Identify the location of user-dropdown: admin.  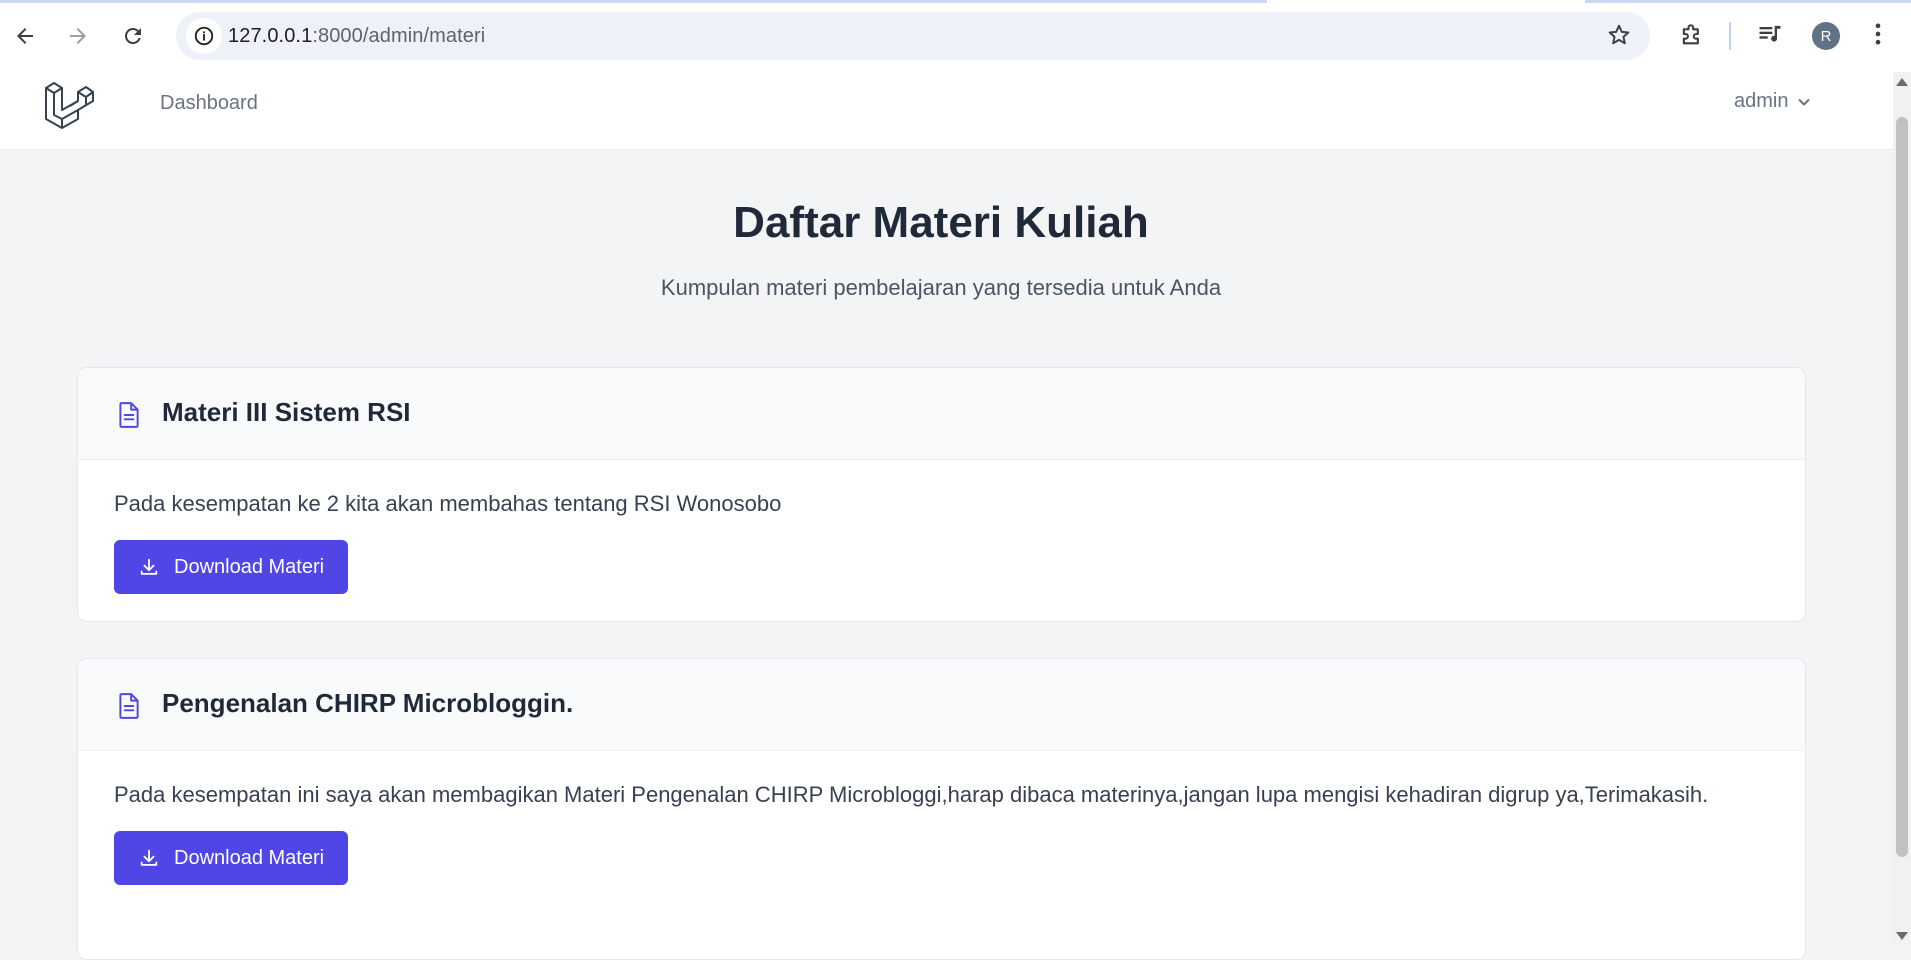
(1773, 101).